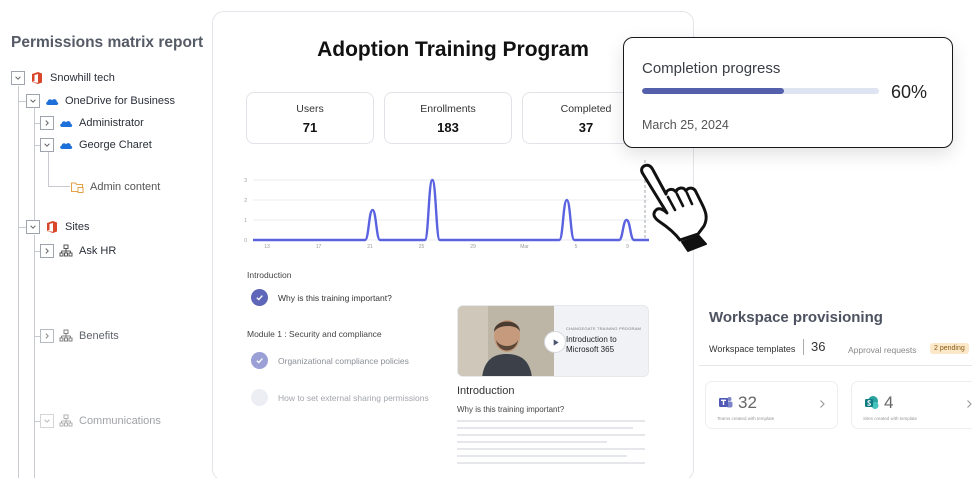  I want to click on tree-item-snowhill-tech: Snowhill tech, so click(63, 78).